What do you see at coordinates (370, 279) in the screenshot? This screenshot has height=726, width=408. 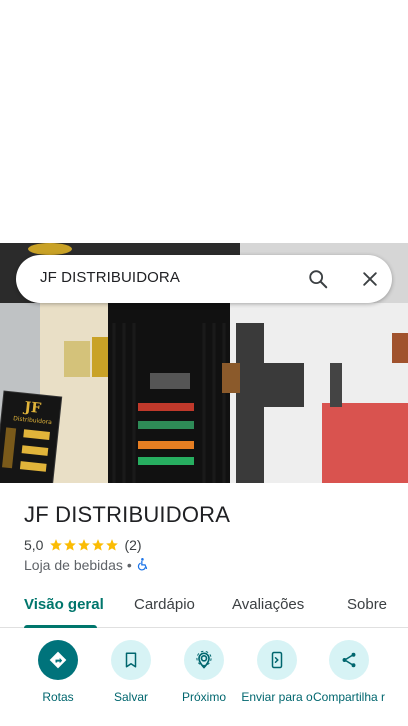 I see `close-icon` at bounding box center [370, 279].